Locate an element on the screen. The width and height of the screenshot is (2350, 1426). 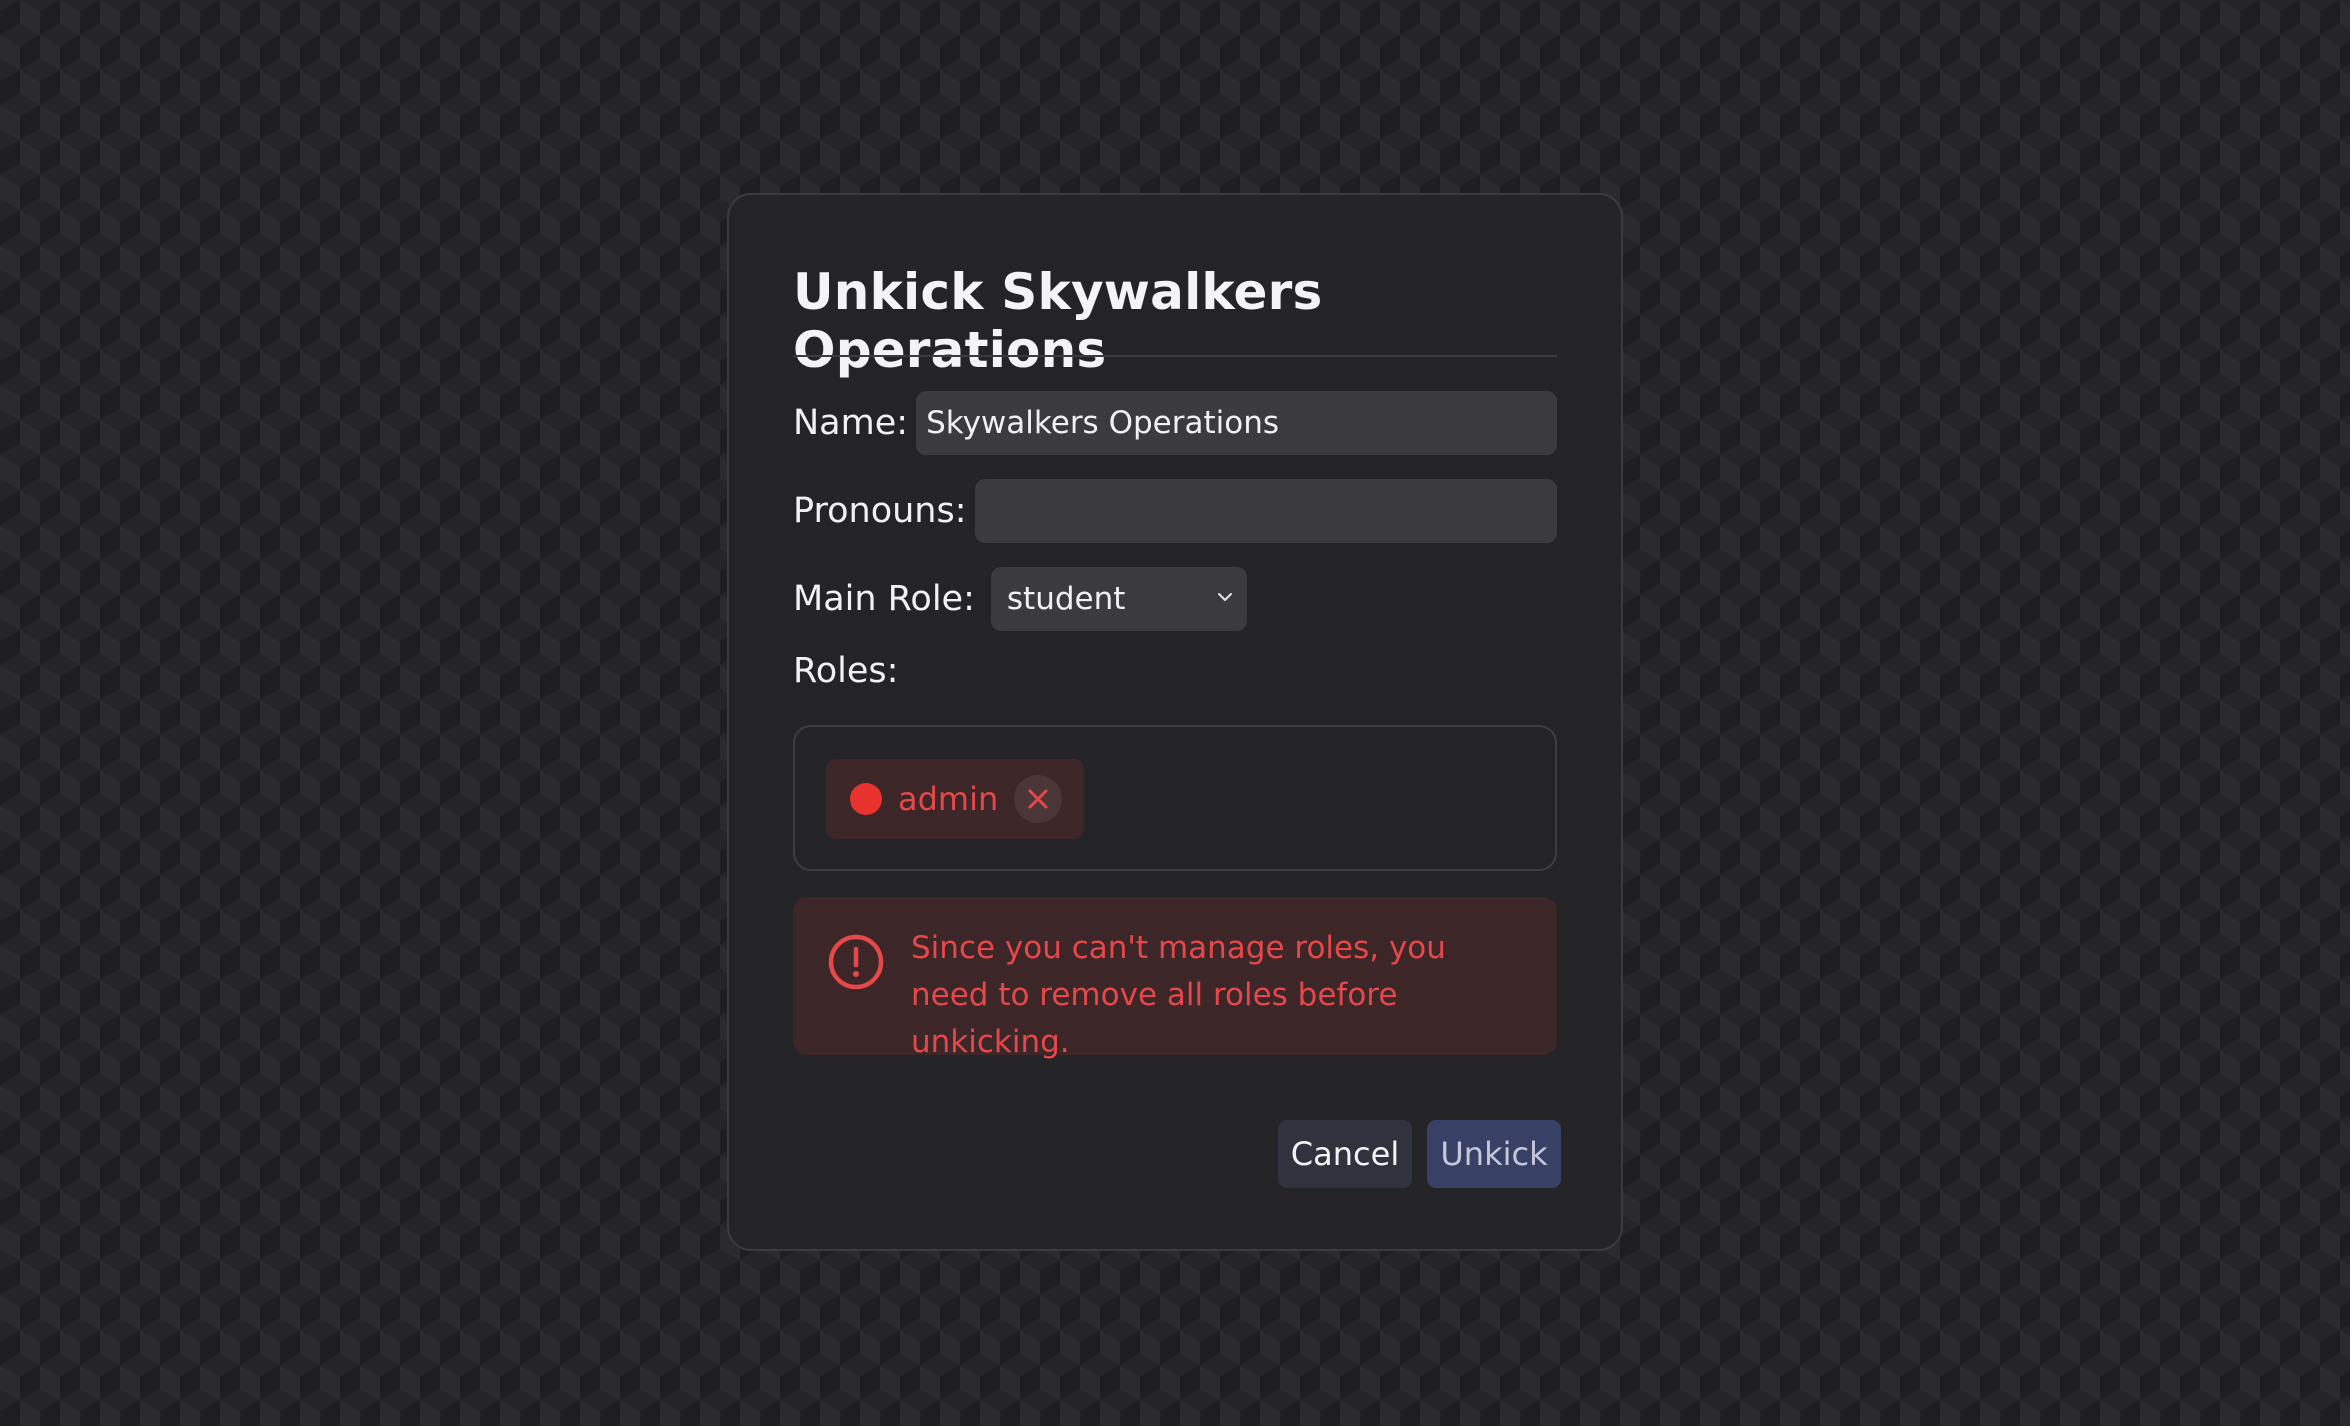
chevron-down-icon is located at coordinates (1224, 597).